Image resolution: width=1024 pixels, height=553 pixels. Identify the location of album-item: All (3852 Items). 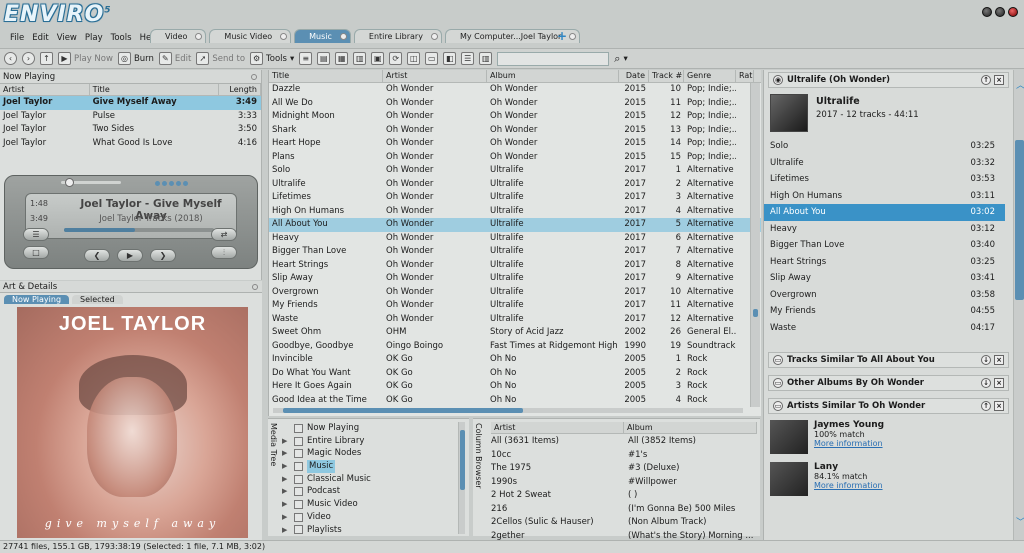
(690, 442).